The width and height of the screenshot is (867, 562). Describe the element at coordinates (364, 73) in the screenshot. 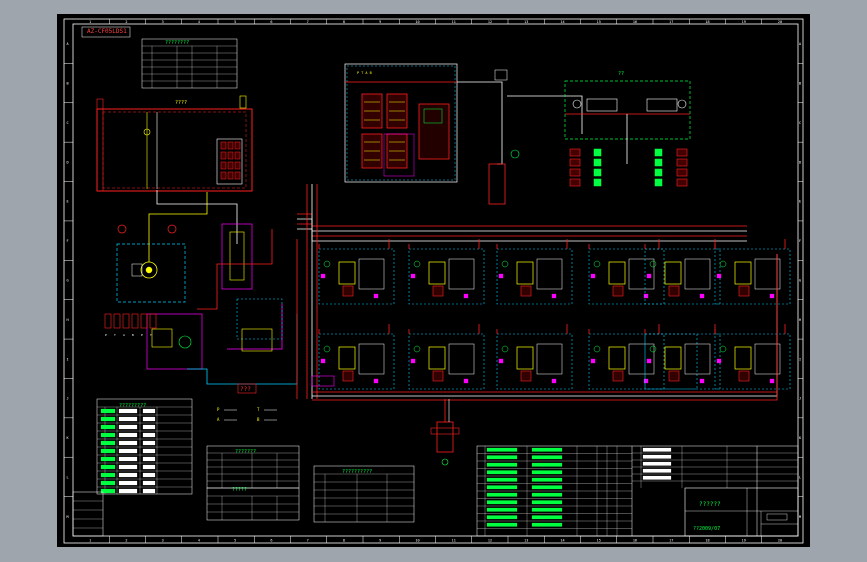

I see `port-label: P T A B` at that location.